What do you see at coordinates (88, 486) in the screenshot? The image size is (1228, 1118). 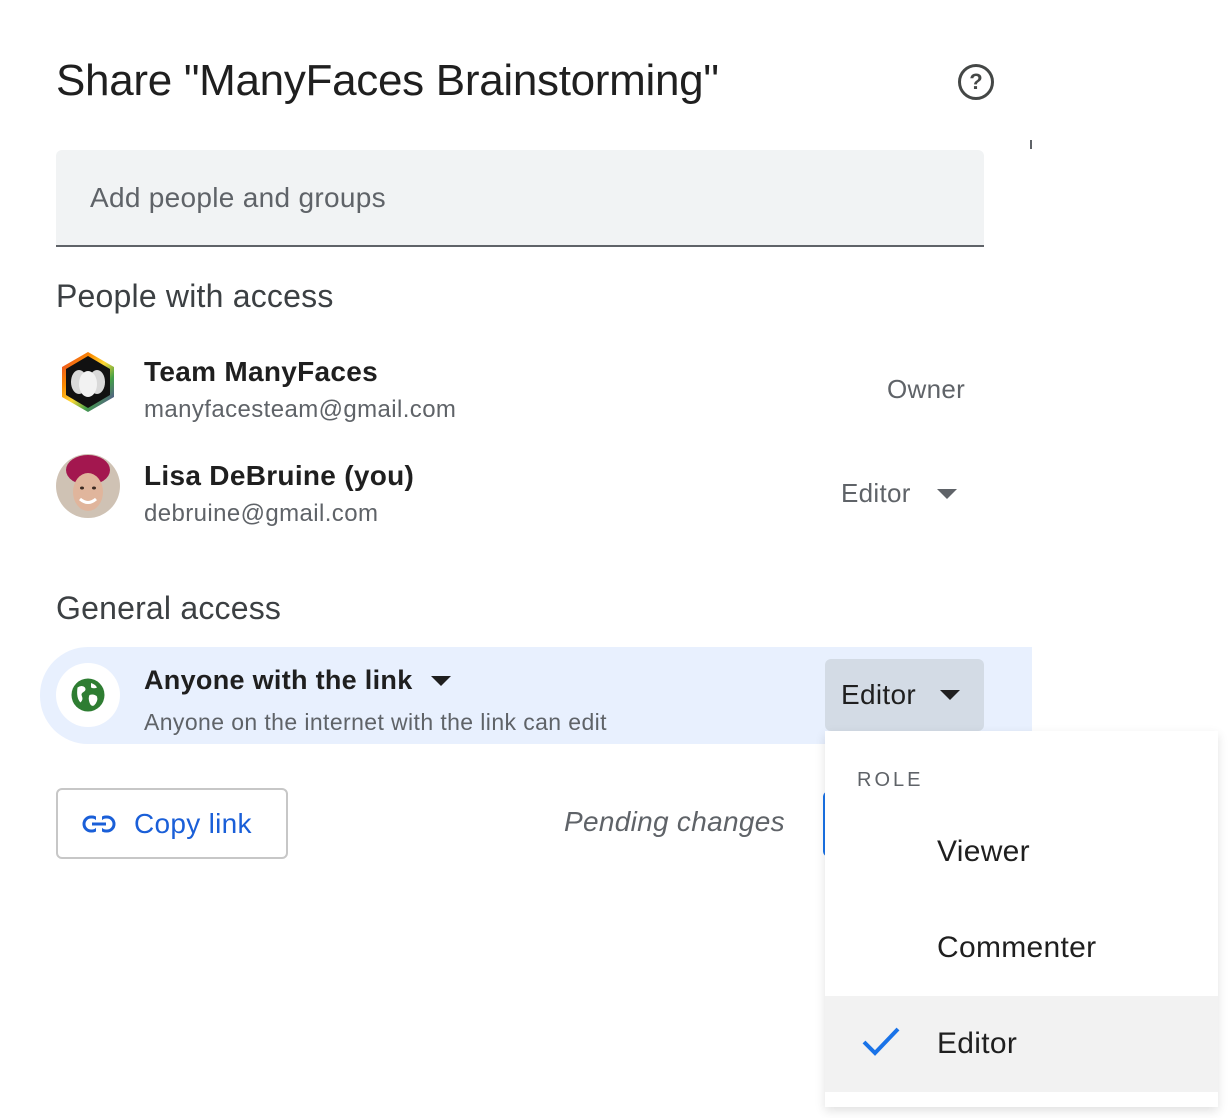 I see `avatar-lisa-debruine` at bounding box center [88, 486].